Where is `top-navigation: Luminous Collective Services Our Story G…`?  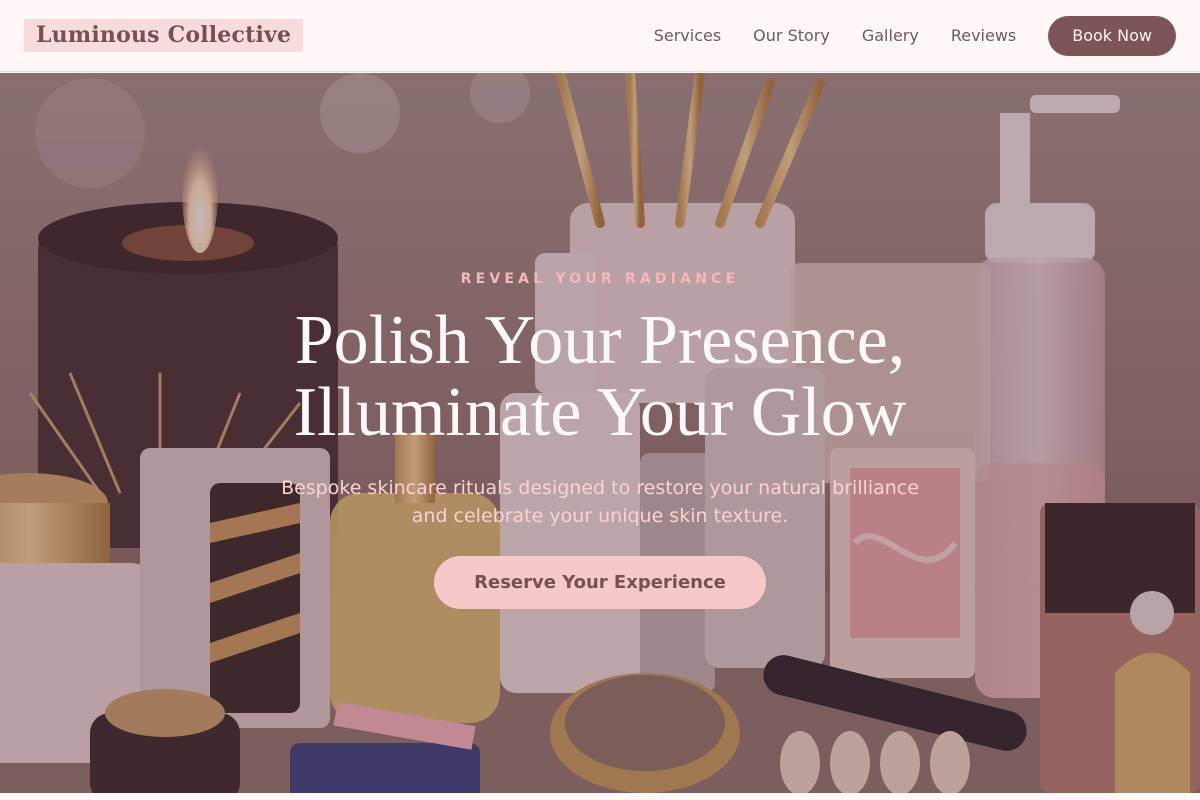
top-navigation: Luminous Collective Services Our Story G… is located at coordinates (600, 36).